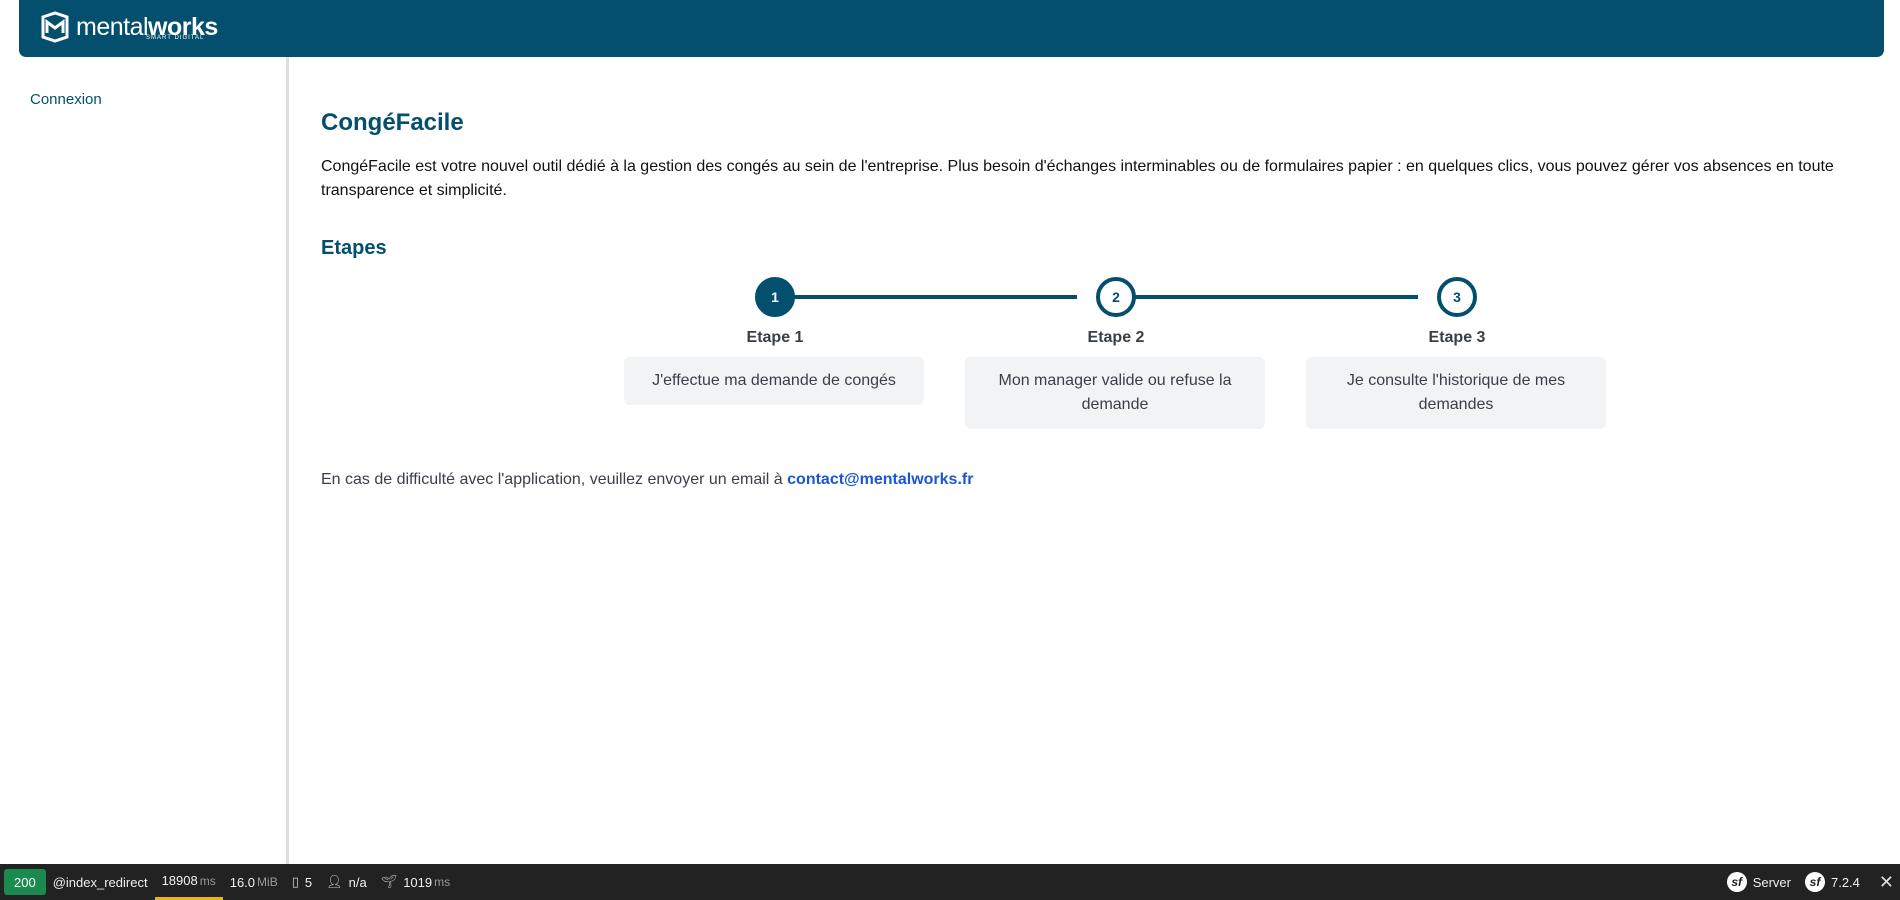  Describe the element at coordinates (357, 882) in the screenshot. I see `user-value: n/a` at that location.